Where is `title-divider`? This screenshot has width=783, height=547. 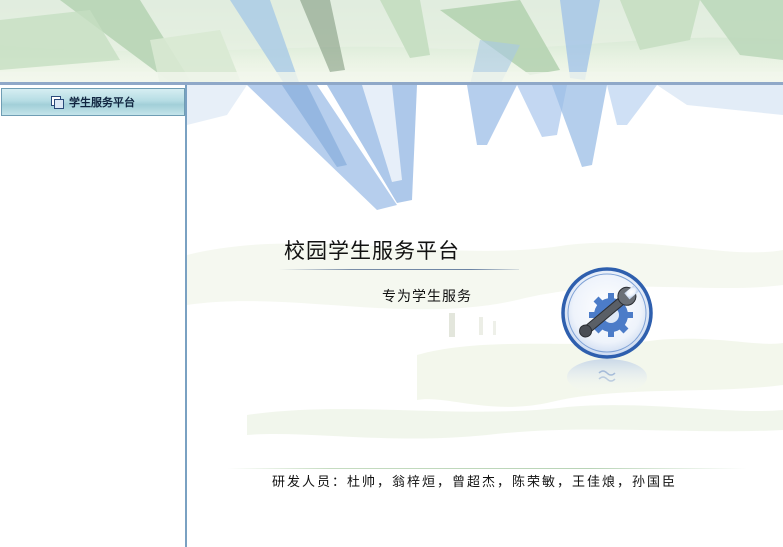
title-divider is located at coordinates (399, 269).